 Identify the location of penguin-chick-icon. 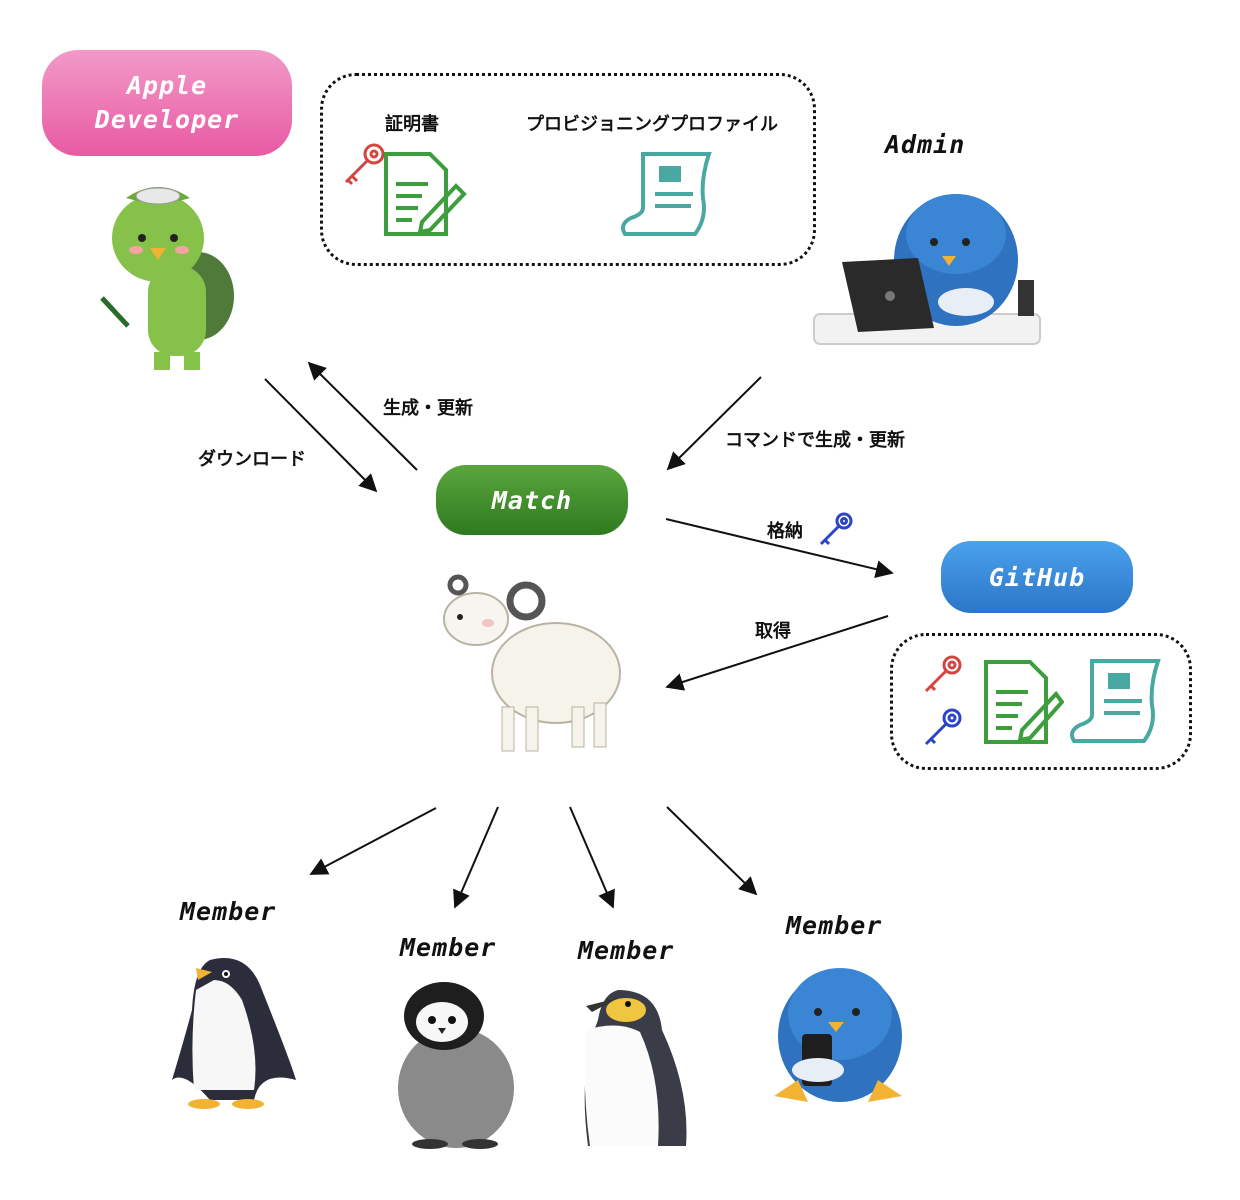
(456, 1065).